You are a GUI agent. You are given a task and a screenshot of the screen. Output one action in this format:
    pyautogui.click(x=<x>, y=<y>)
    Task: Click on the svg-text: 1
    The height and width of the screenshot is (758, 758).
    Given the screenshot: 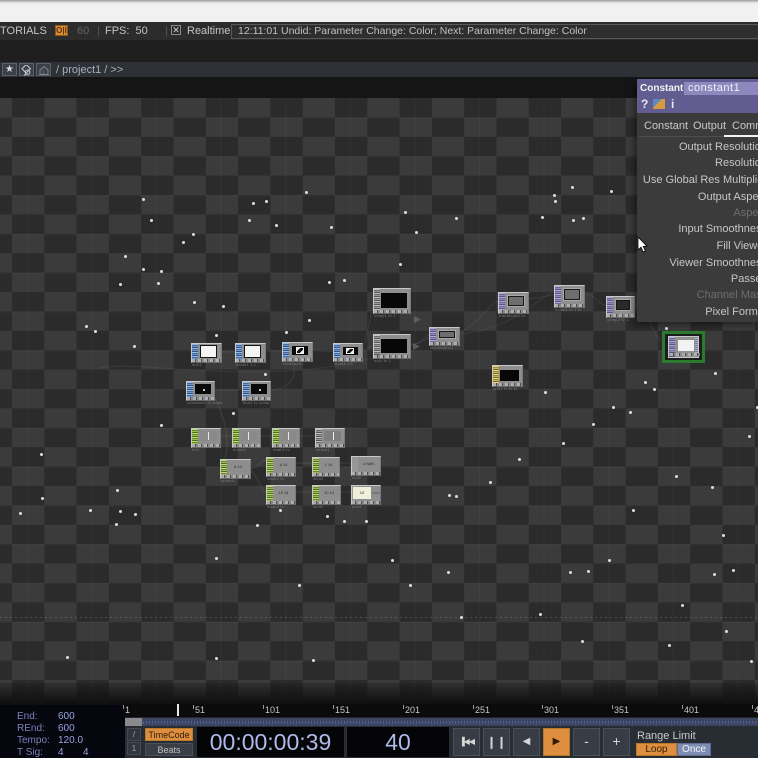 What is the action you would take?
    pyautogui.click(x=43, y=73)
    